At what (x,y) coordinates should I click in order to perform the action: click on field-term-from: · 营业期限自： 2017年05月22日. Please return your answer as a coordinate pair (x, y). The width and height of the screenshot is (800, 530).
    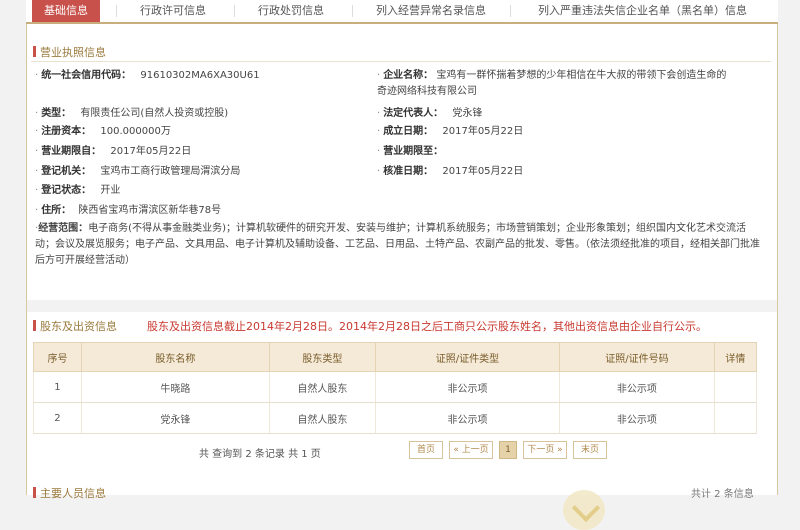
    Looking at the image, I should click on (113, 151).